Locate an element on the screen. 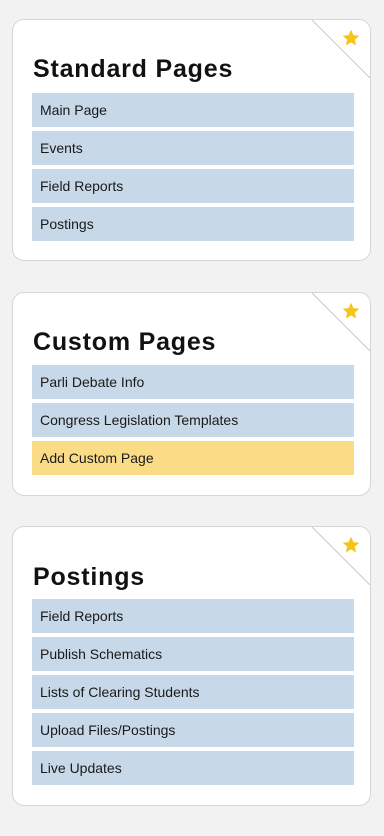  panel-item-live-updates: Live Updates is located at coordinates (193, 768).